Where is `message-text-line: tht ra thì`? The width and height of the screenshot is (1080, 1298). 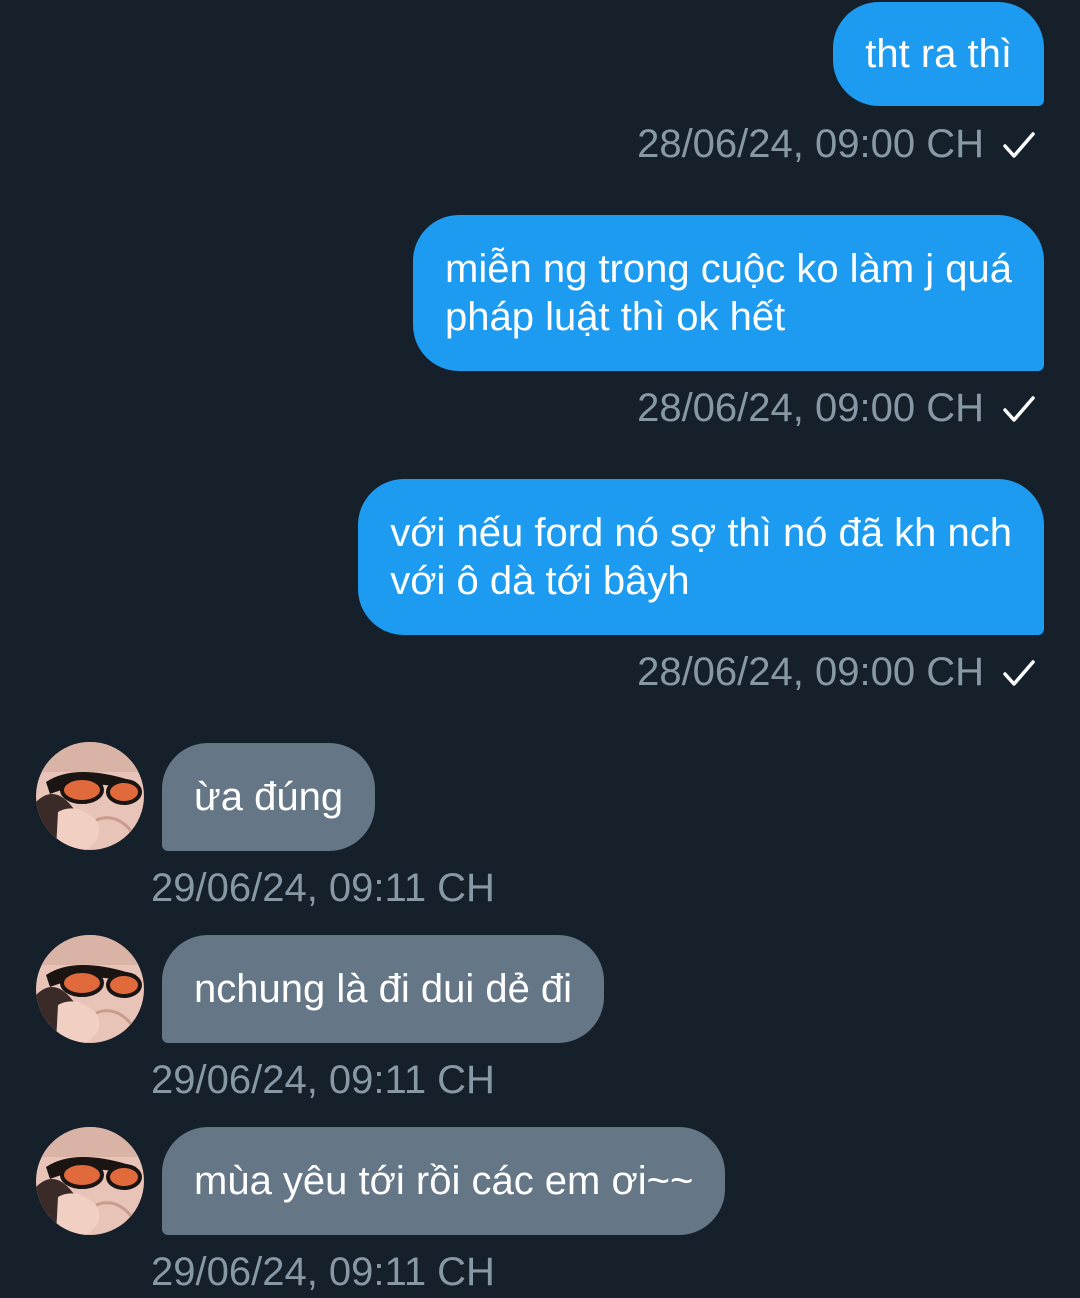
message-text-line: tht ra thì is located at coordinates (938, 54).